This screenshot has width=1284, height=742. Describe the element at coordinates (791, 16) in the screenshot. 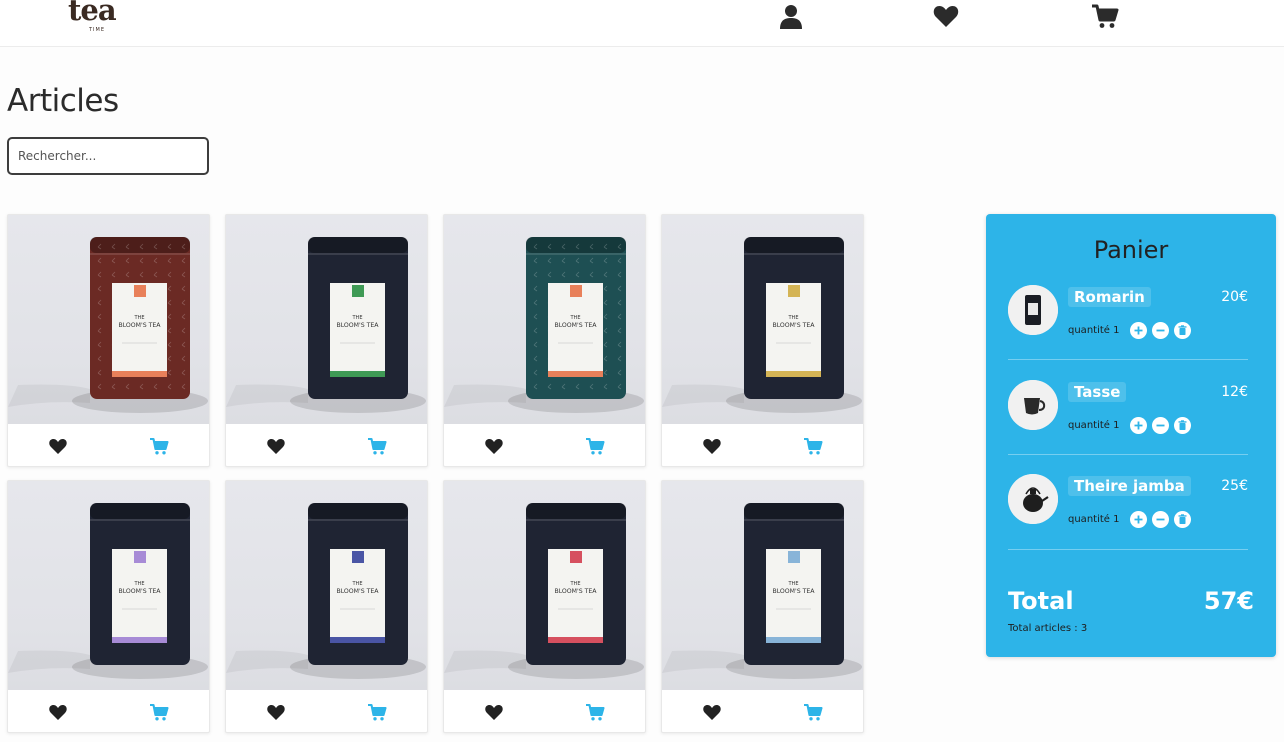

I see `user-icon` at that location.